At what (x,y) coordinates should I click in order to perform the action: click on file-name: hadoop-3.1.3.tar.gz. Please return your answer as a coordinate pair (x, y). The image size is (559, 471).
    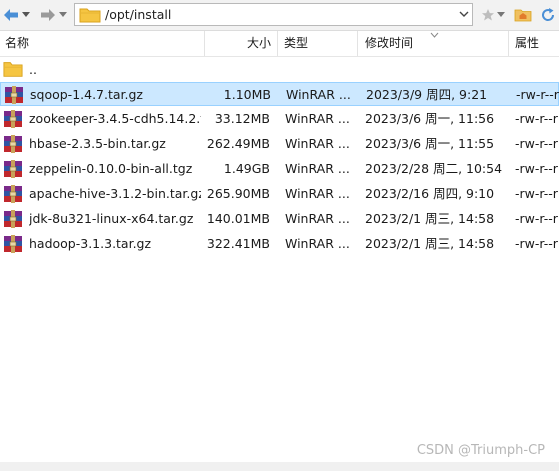
    Looking at the image, I should click on (90, 243).